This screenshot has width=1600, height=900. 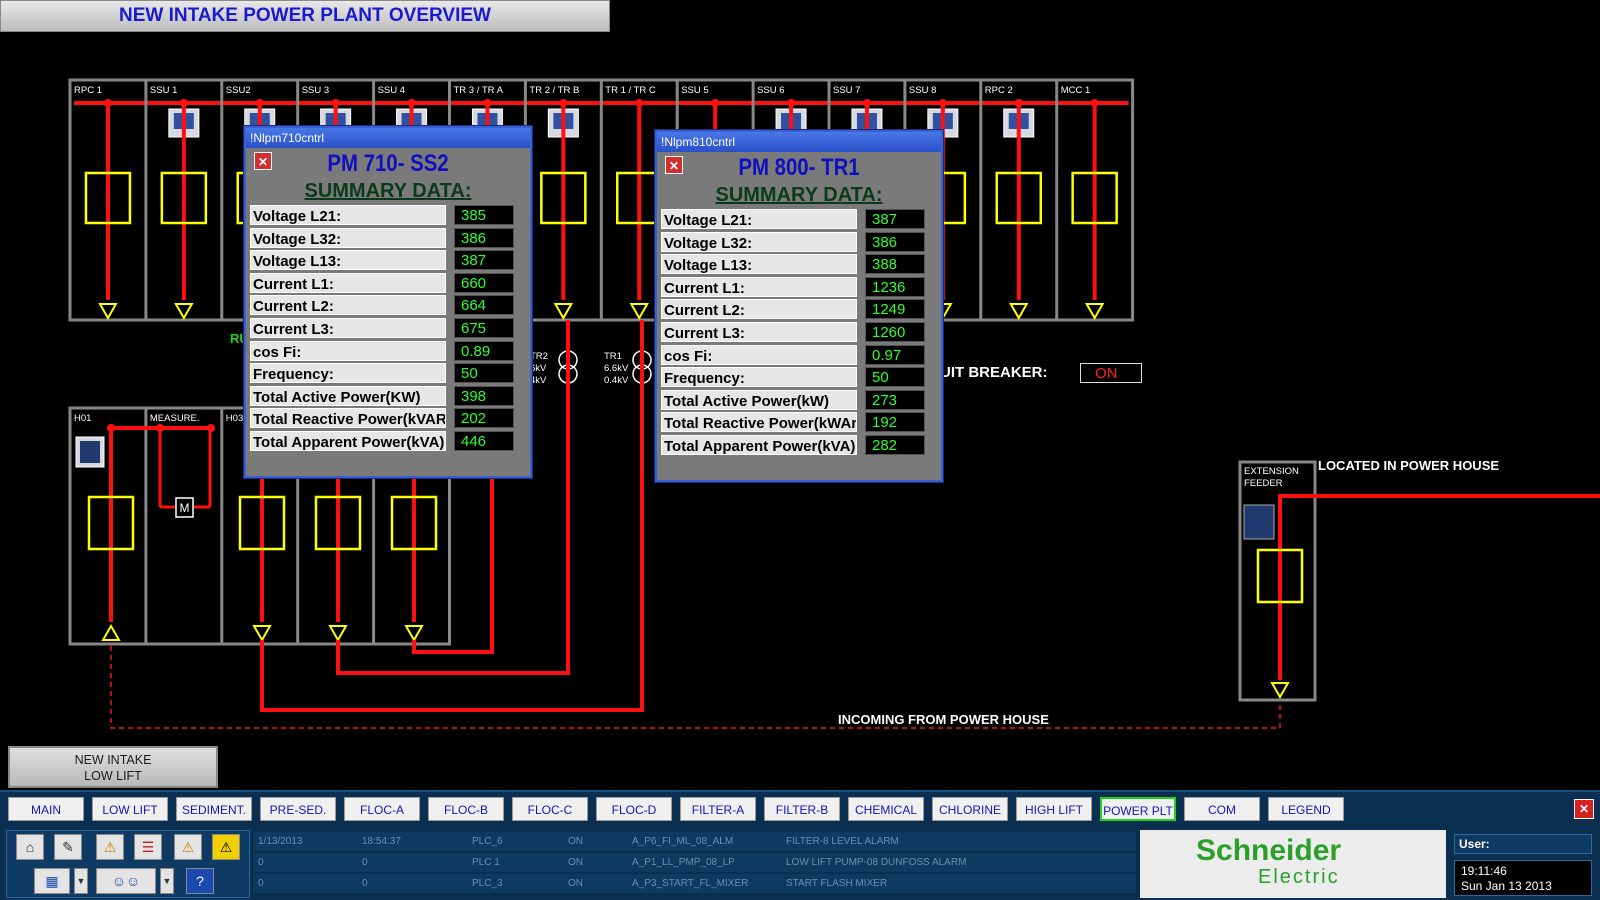 I want to click on nav-button-floc-a: FLOC-A, so click(x=382, y=809).